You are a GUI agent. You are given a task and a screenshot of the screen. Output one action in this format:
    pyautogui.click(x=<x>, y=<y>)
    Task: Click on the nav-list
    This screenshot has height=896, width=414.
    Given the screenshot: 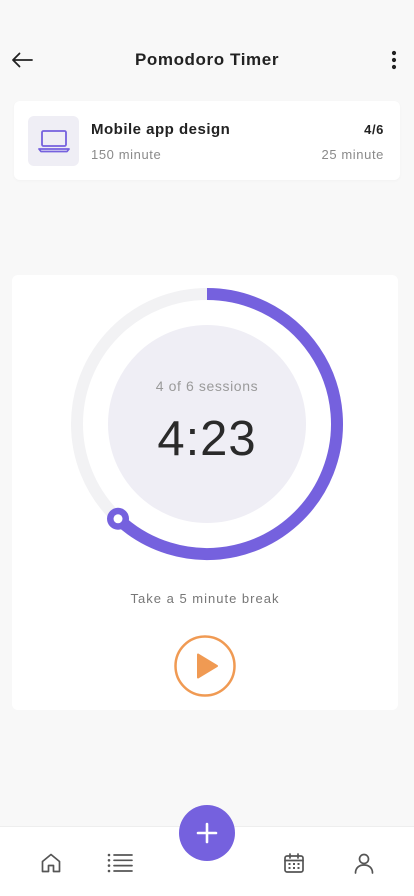 What is the action you would take?
    pyautogui.click(x=120, y=863)
    